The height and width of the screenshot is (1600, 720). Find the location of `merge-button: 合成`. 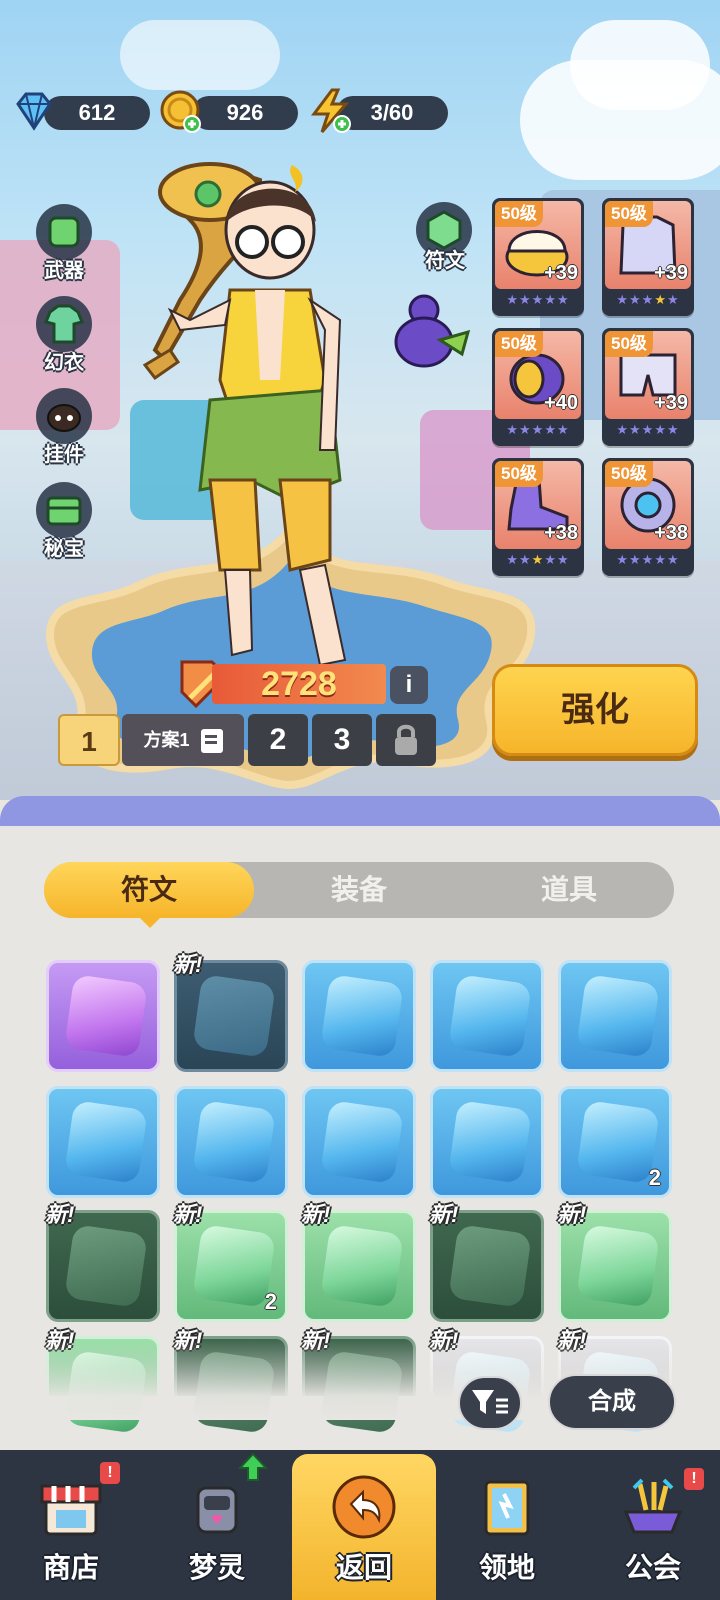

merge-button: 合成 is located at coordinates (612, 1402).